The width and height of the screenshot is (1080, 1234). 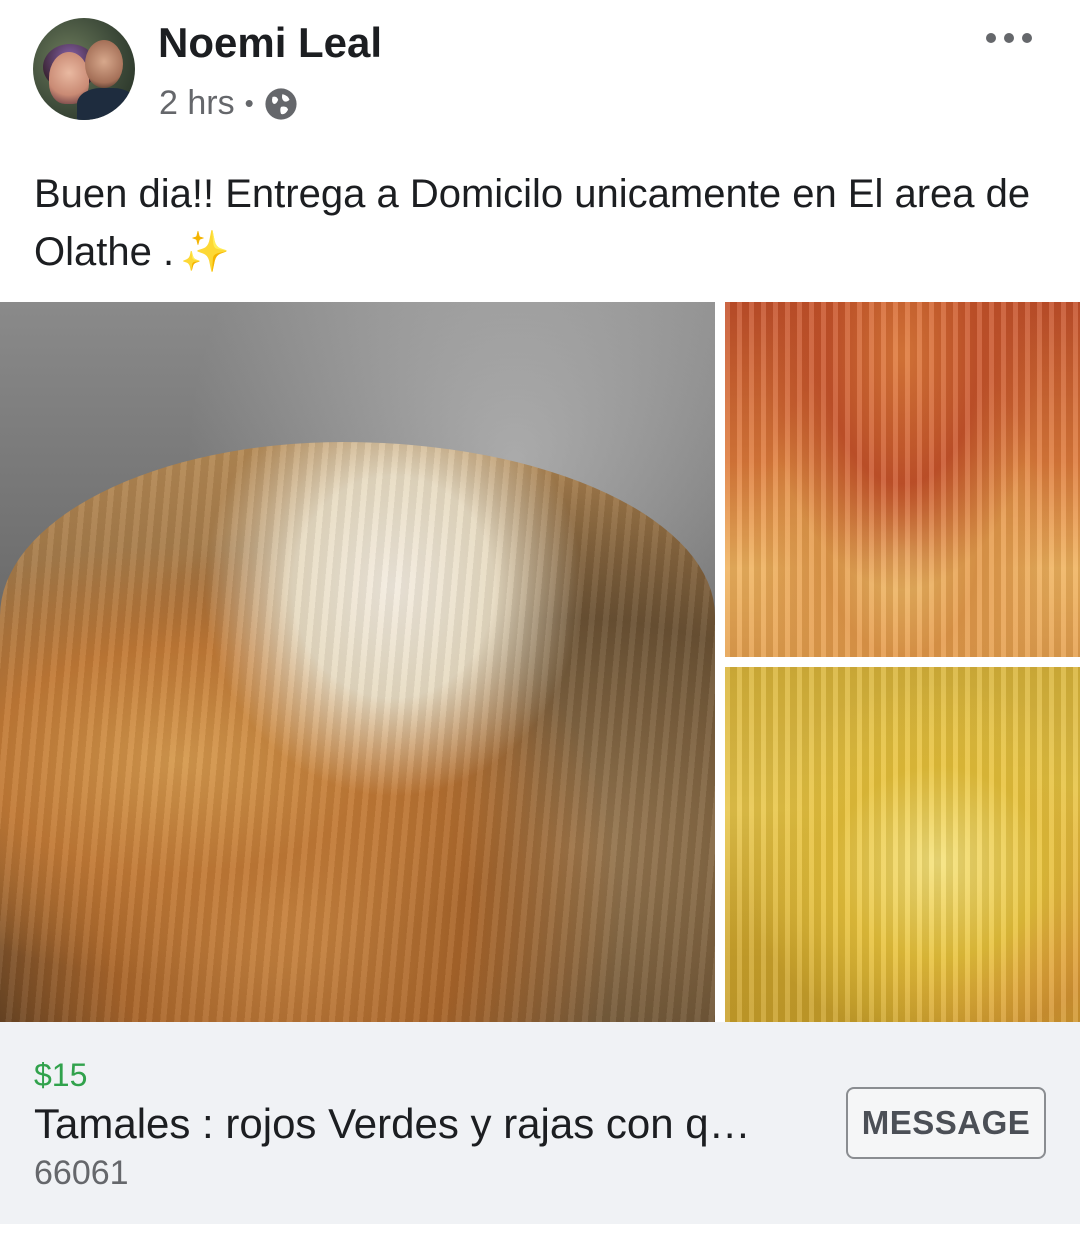 What do you see at coordinates (197, 103) in the screenshot?
I see `post-timestamp: 2 hrs` at bounding box center [197, 103].